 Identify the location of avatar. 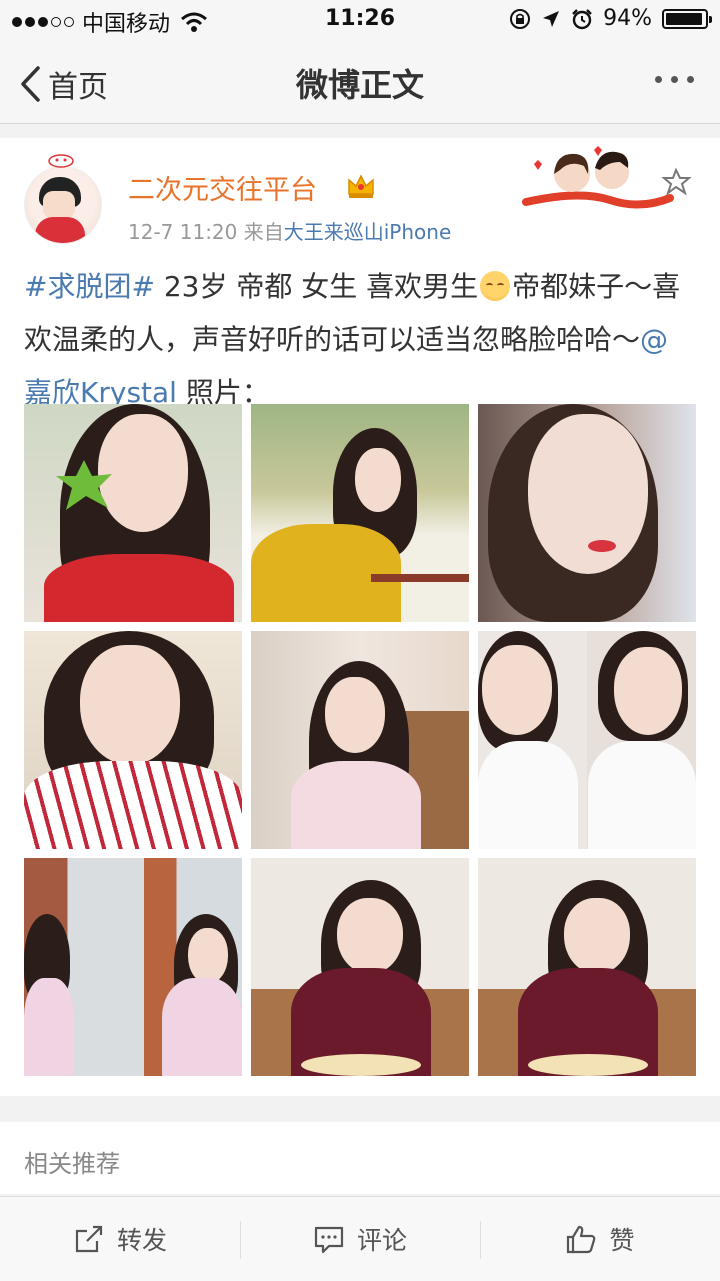
(63, 205).